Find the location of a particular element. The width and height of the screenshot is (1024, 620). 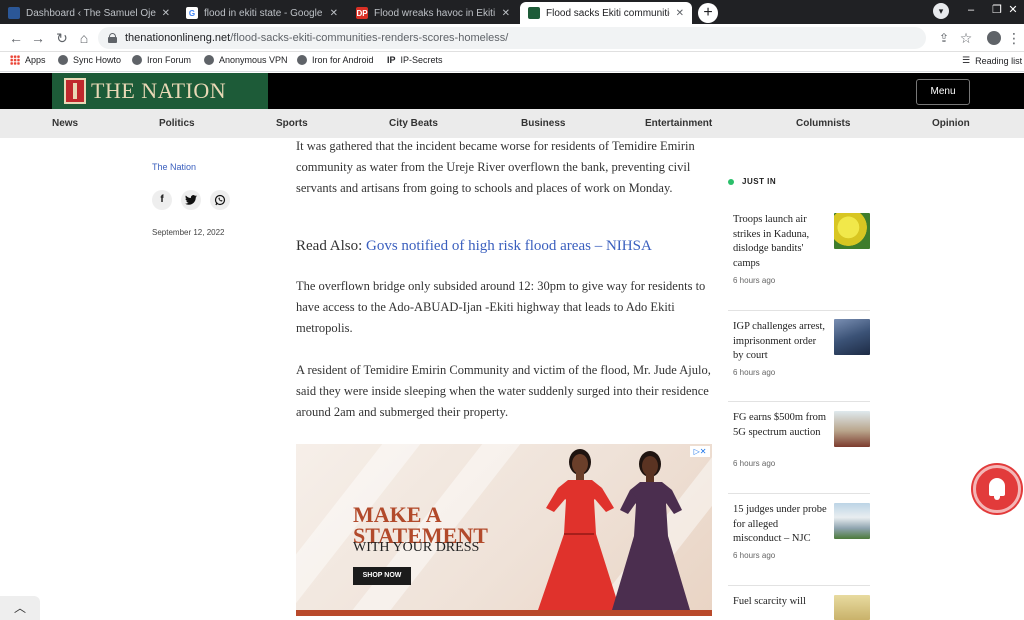

shop-now-button: SHOP NOW is located at coordinates (382, 576).